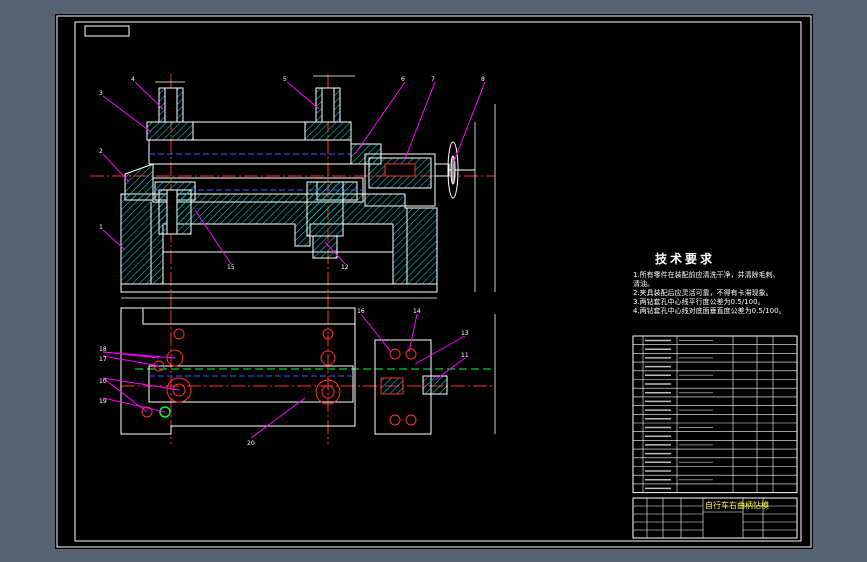 The image size is (867, 562). Describe the element at coordinates (706, 275) in the screenshot. I see `tech-req-line-1: 1.所有零件在装配前应清洗干净，并清除毛刺、` at that location.